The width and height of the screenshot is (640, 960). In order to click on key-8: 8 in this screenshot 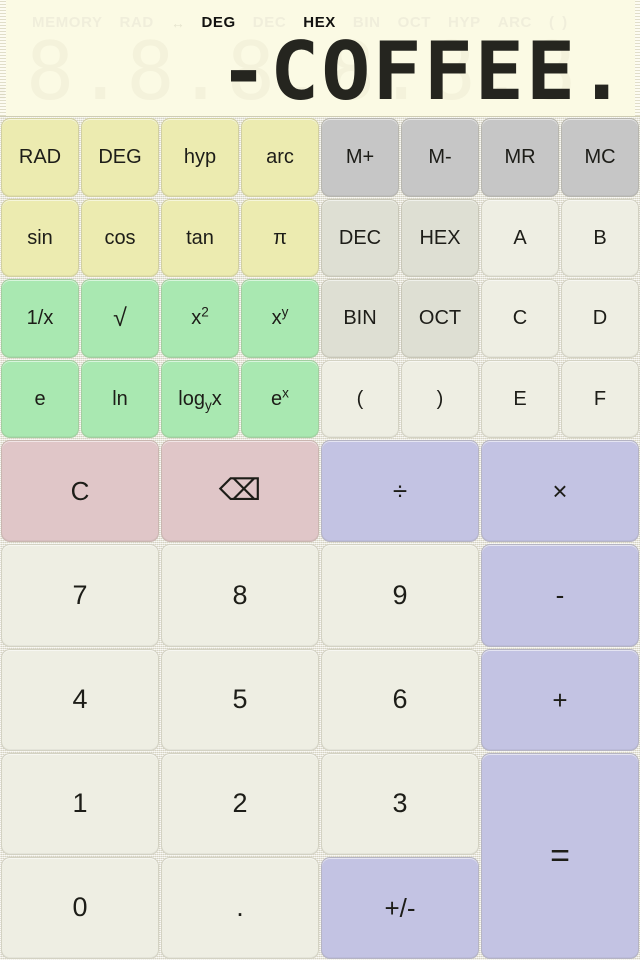, I will do `click(240, 595)`.